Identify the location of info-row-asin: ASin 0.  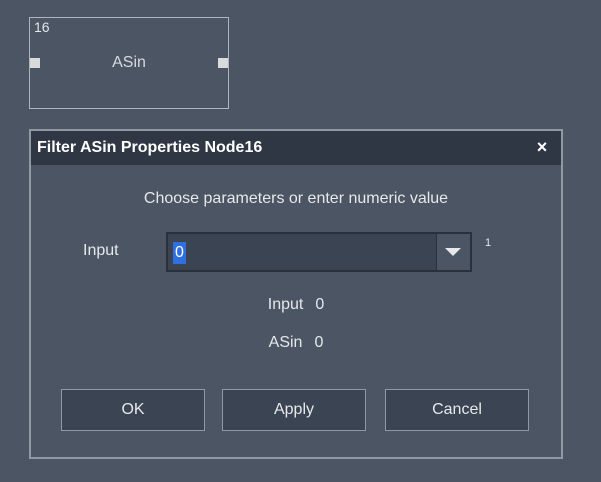
(296, 343).